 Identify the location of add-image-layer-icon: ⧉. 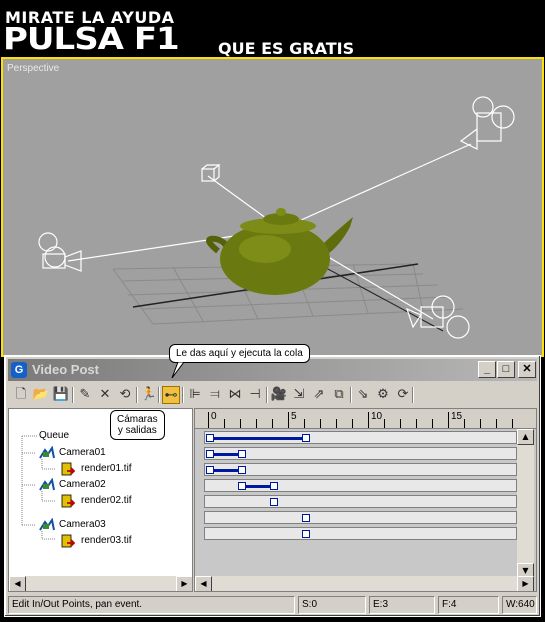
(339, 395).